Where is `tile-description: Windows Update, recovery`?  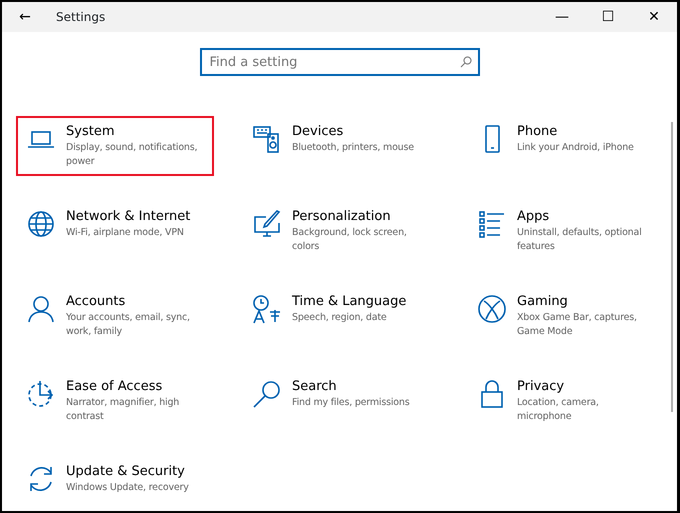
tile-description: Windows Update, recovery is located at coordinates (127, 487).